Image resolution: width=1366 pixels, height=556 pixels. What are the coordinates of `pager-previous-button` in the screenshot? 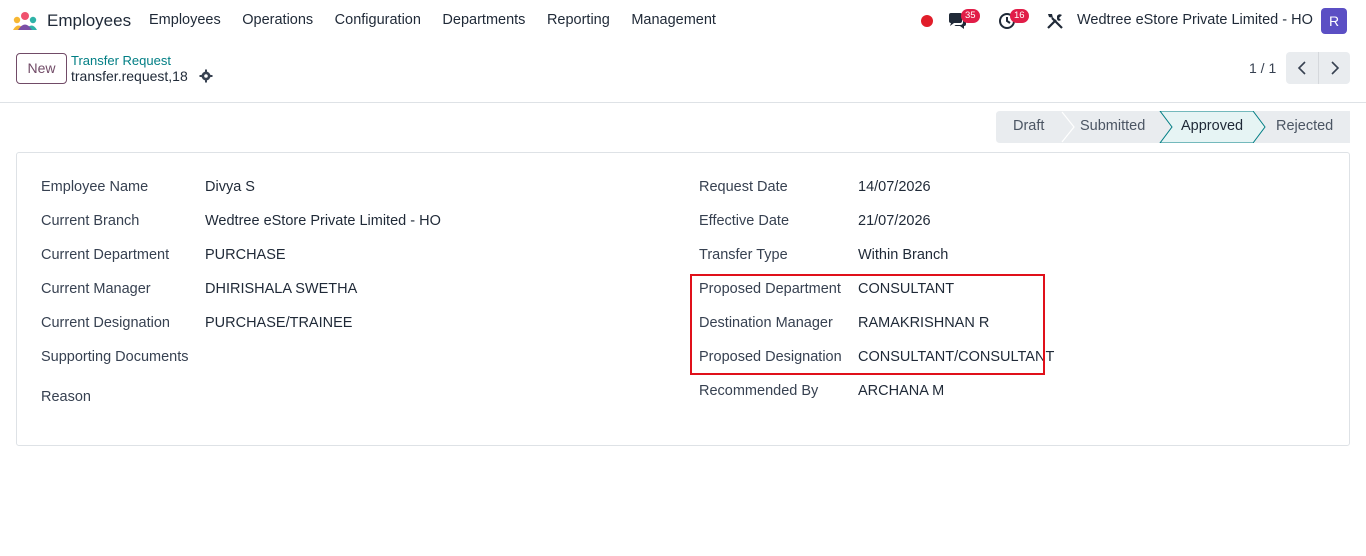 It's located at (1302, 68).